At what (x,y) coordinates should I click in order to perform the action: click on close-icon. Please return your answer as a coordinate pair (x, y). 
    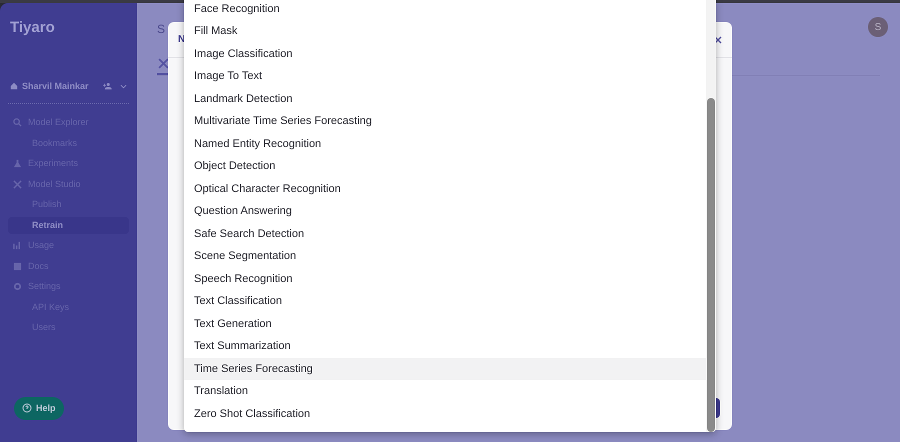
    Looking at the image, I should click on (718, 40).